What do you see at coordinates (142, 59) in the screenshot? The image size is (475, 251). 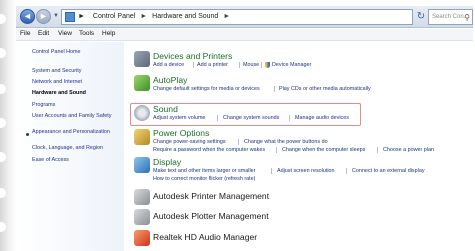 I see `devices-printers-icon` at bounding box center [142, 59].